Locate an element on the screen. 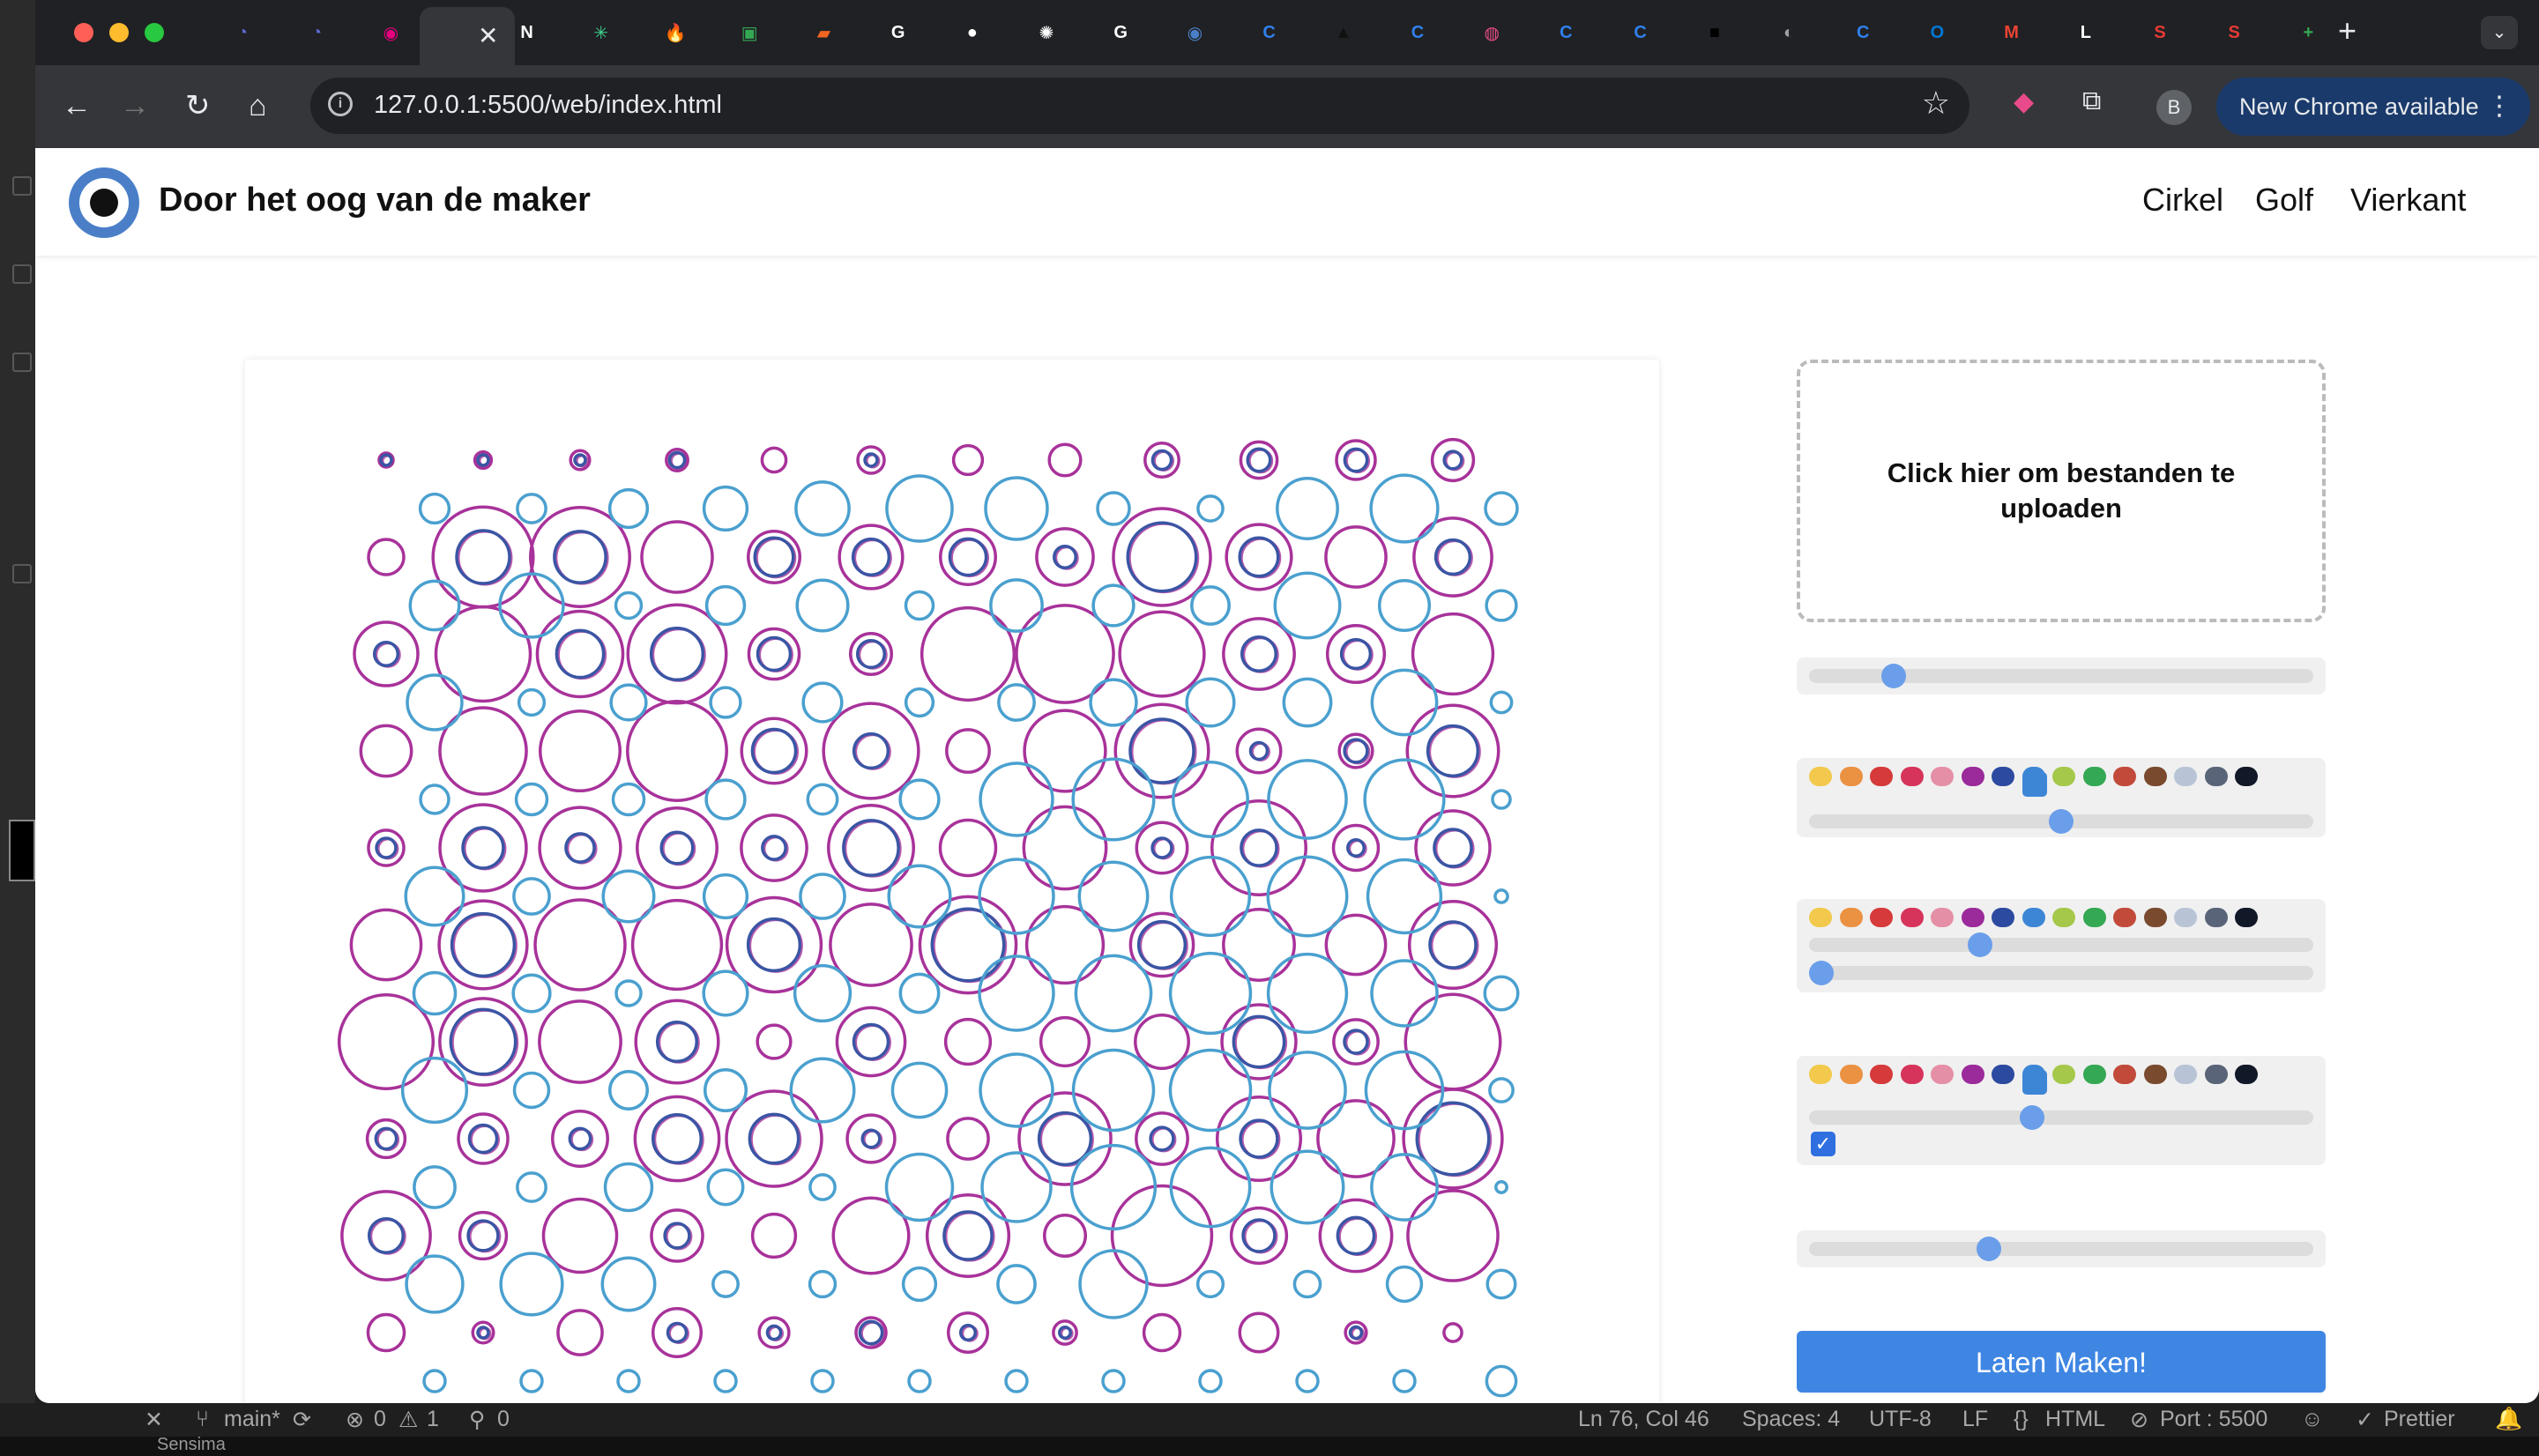 This screenshot has width=2539, height=1456. reload-icon: ↻ is located at coordinates (198, 105).